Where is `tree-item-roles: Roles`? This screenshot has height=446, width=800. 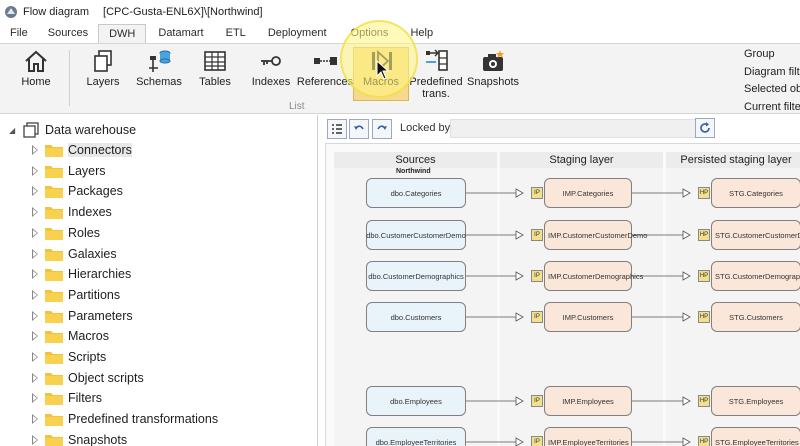 tree-item-roles: Roles is located at coordinates (65, 233).